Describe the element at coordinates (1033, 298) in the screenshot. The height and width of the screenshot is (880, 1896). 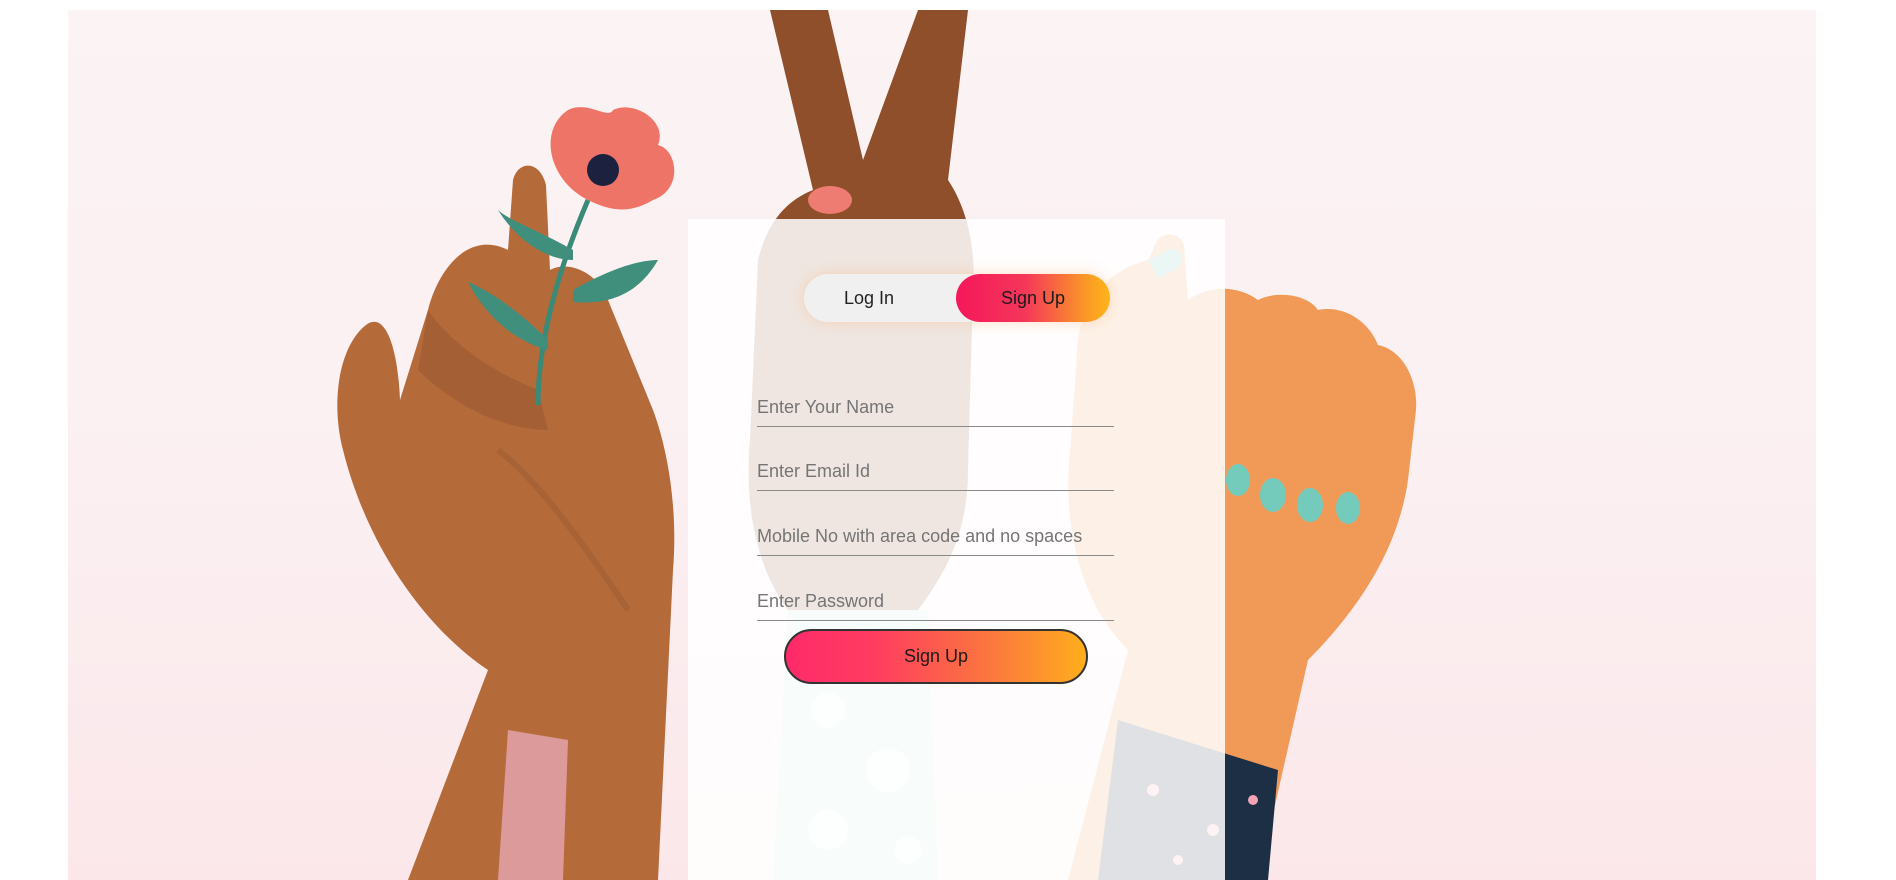
I see `tab-signup: Sign Up` at that location.